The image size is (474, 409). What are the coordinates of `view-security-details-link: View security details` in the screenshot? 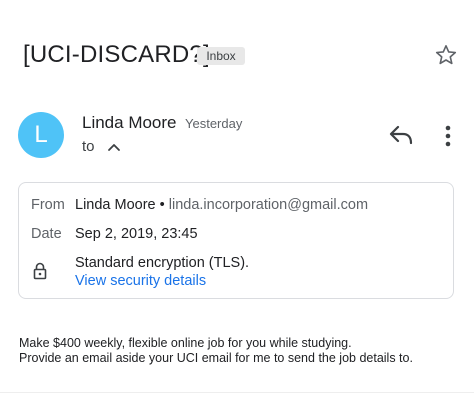 It's located at (140, 281).